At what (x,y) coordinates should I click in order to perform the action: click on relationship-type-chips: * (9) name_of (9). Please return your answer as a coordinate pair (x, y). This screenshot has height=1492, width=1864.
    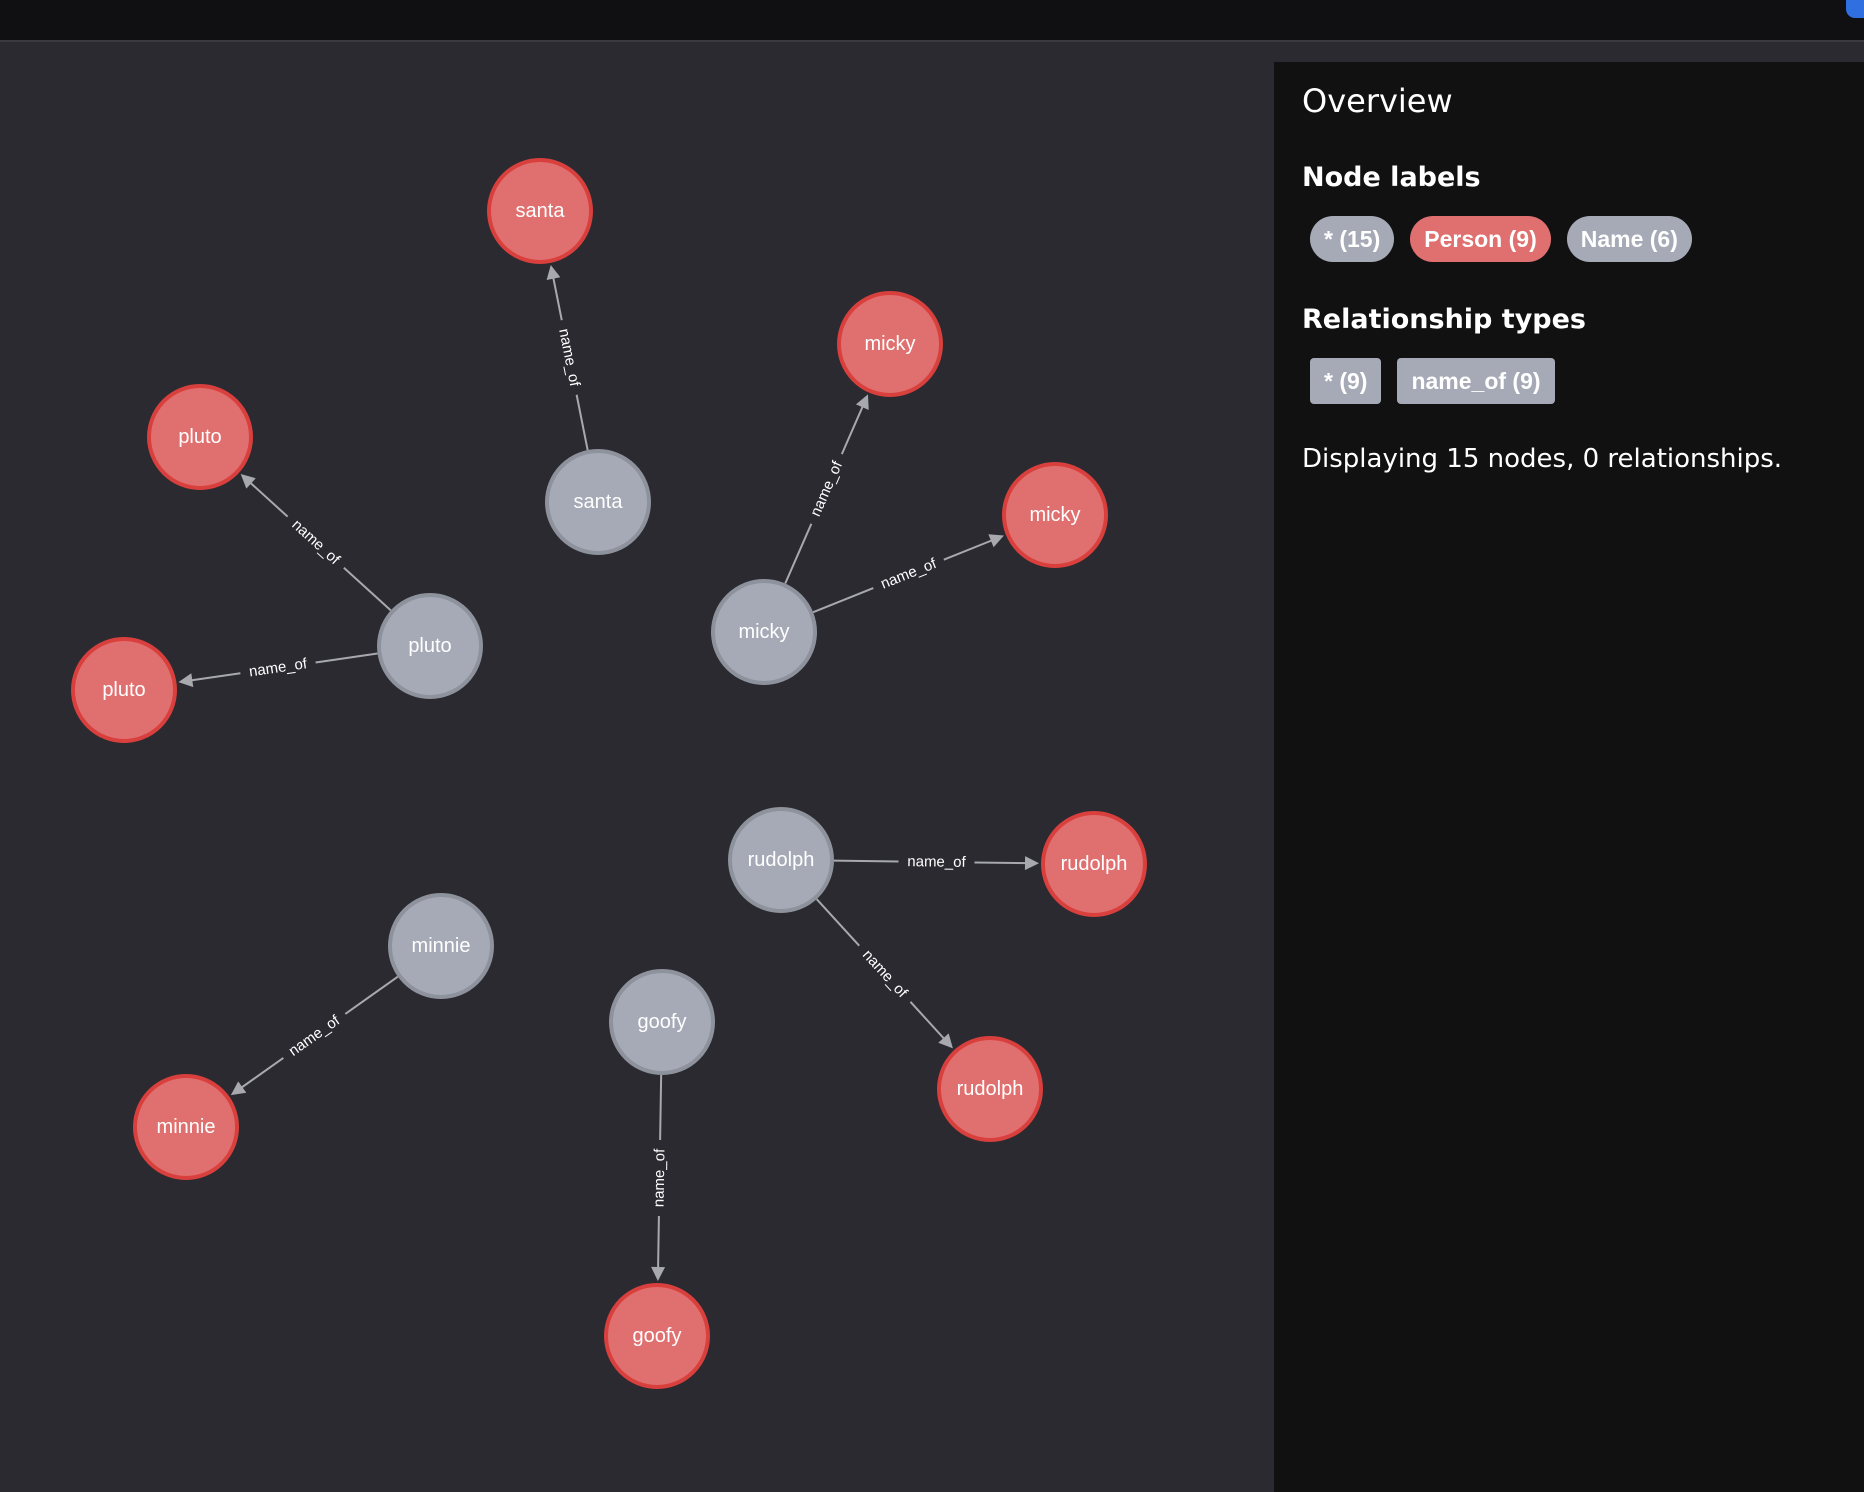
    Looking at the image, I should click on (1432, 381).